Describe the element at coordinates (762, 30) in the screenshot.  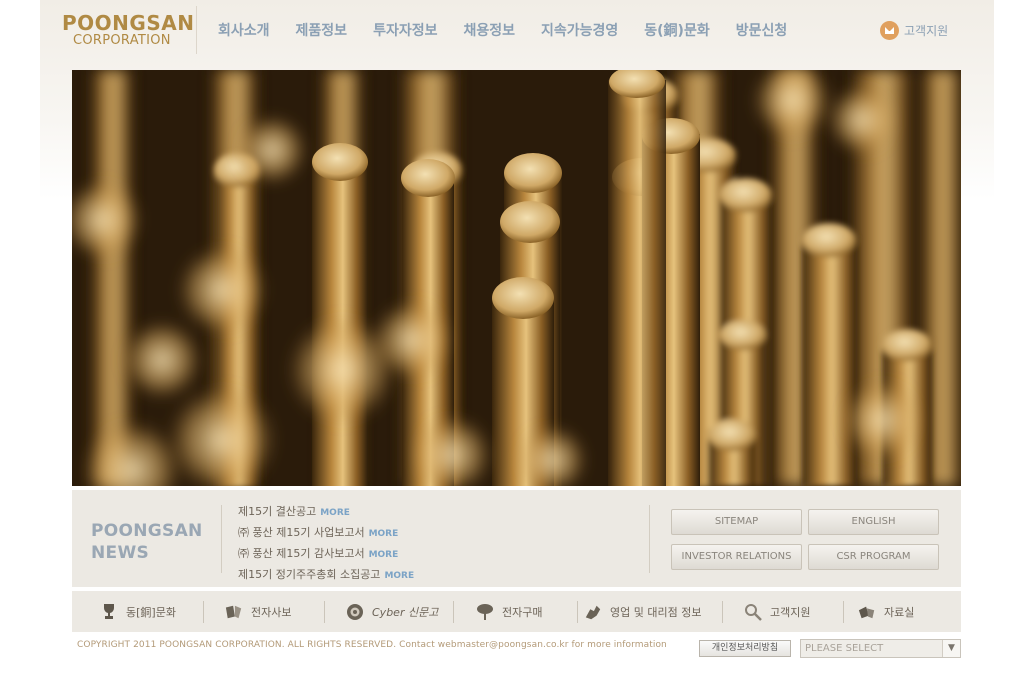
I see `nav-item-visit: 방문신청` at that location.